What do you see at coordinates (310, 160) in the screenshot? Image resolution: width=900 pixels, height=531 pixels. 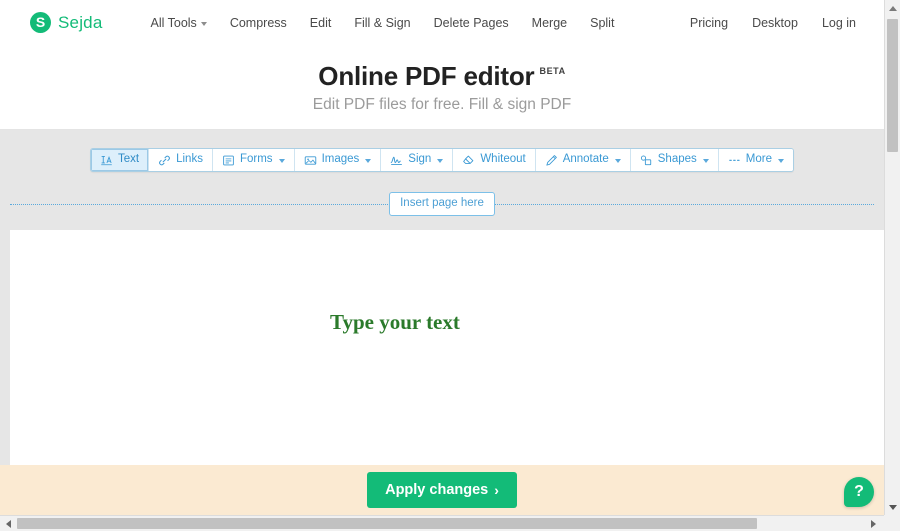 I see `image-icon` at bounding box center [310, 160].